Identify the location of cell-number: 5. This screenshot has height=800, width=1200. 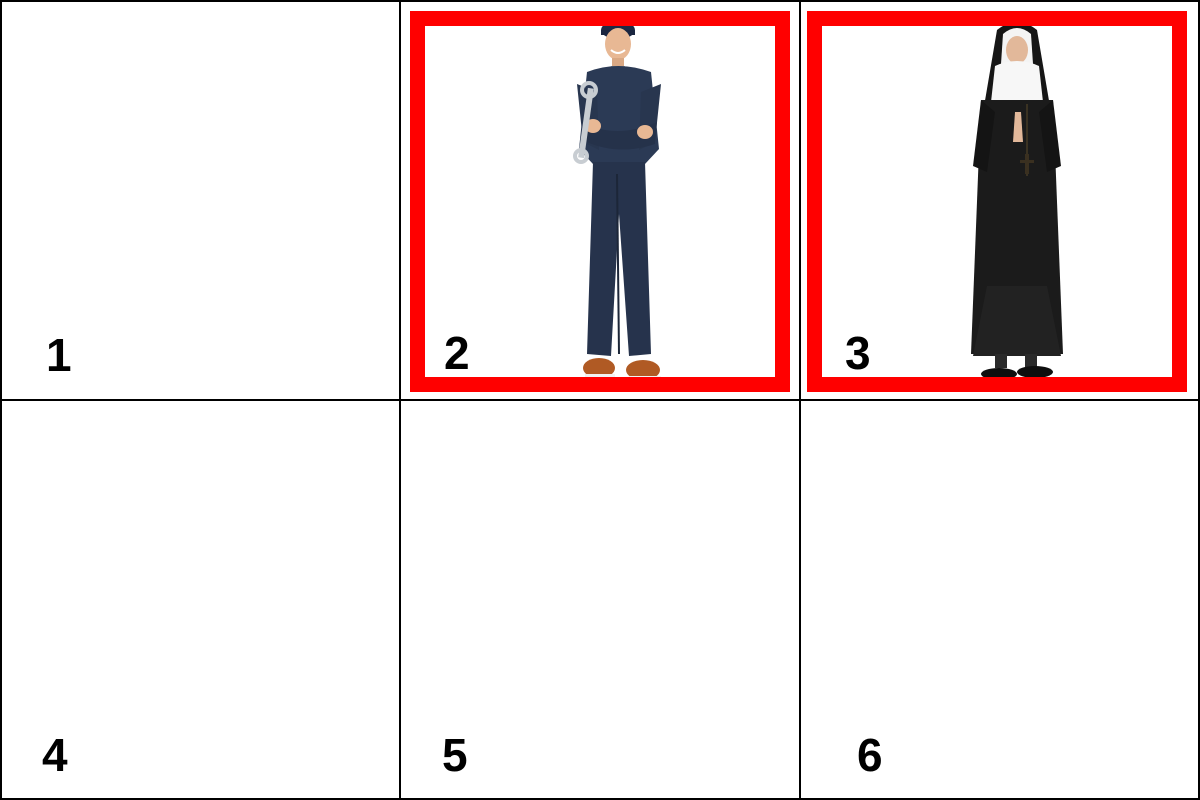
(455, 755).